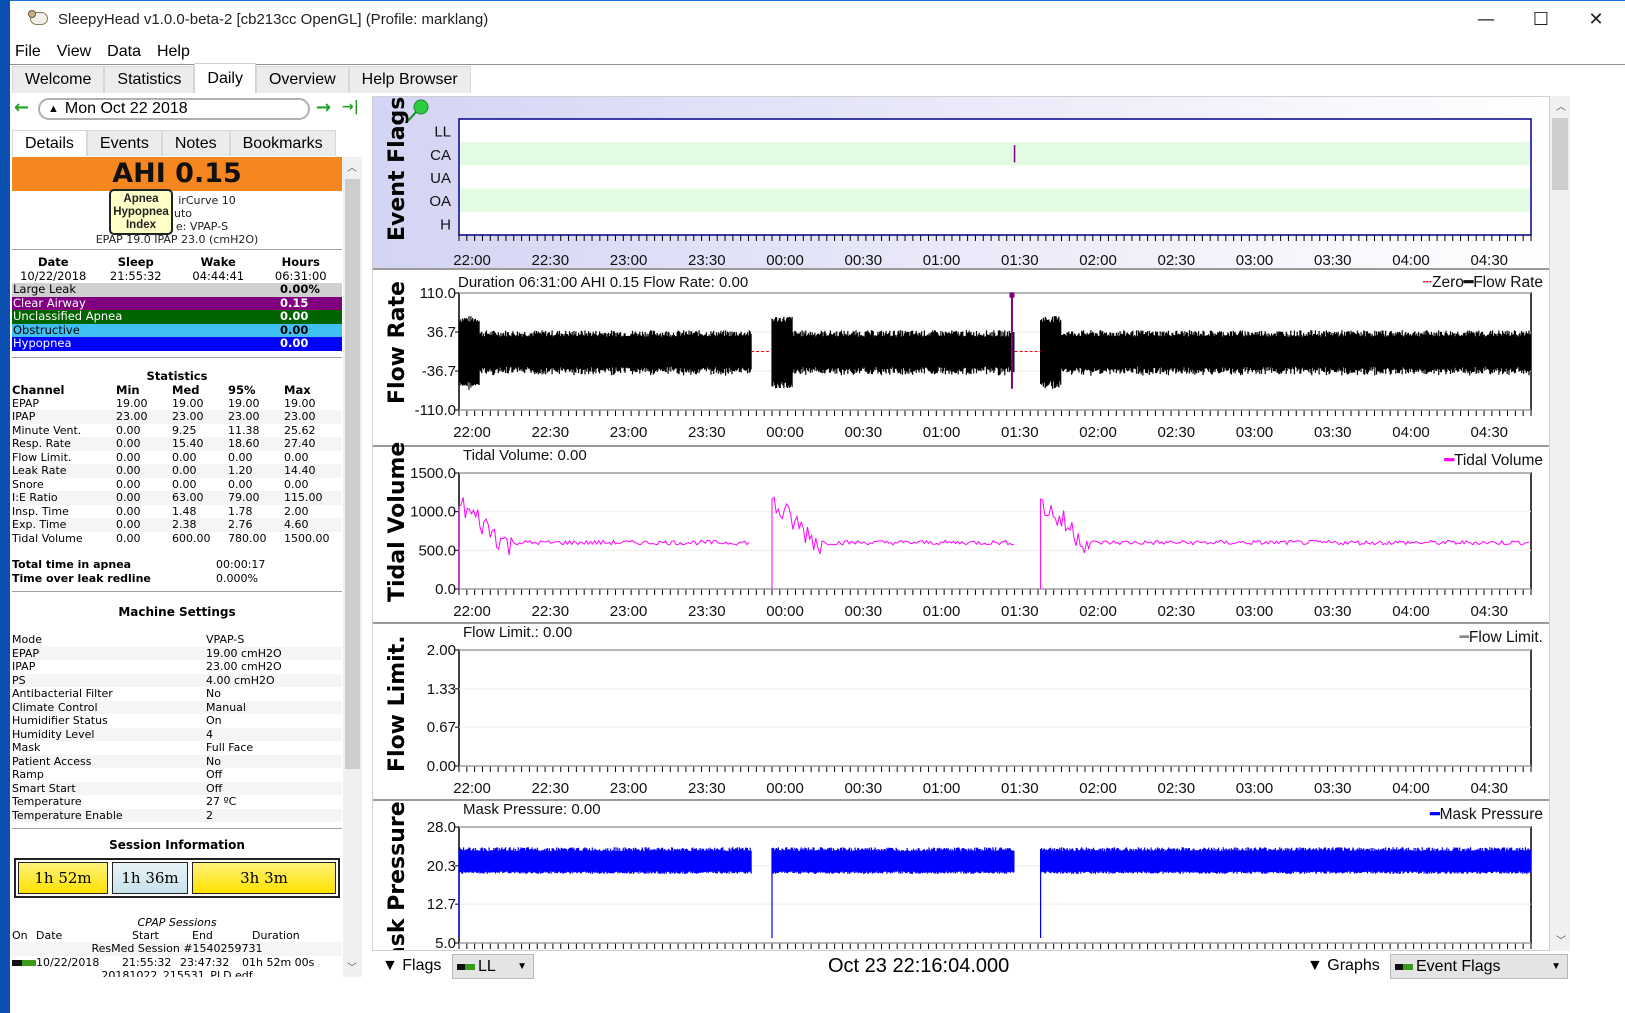 The width and height of the screenshot is (1625, 1013). I want to click on statistics-cell: 23.00, so click(313, 417).